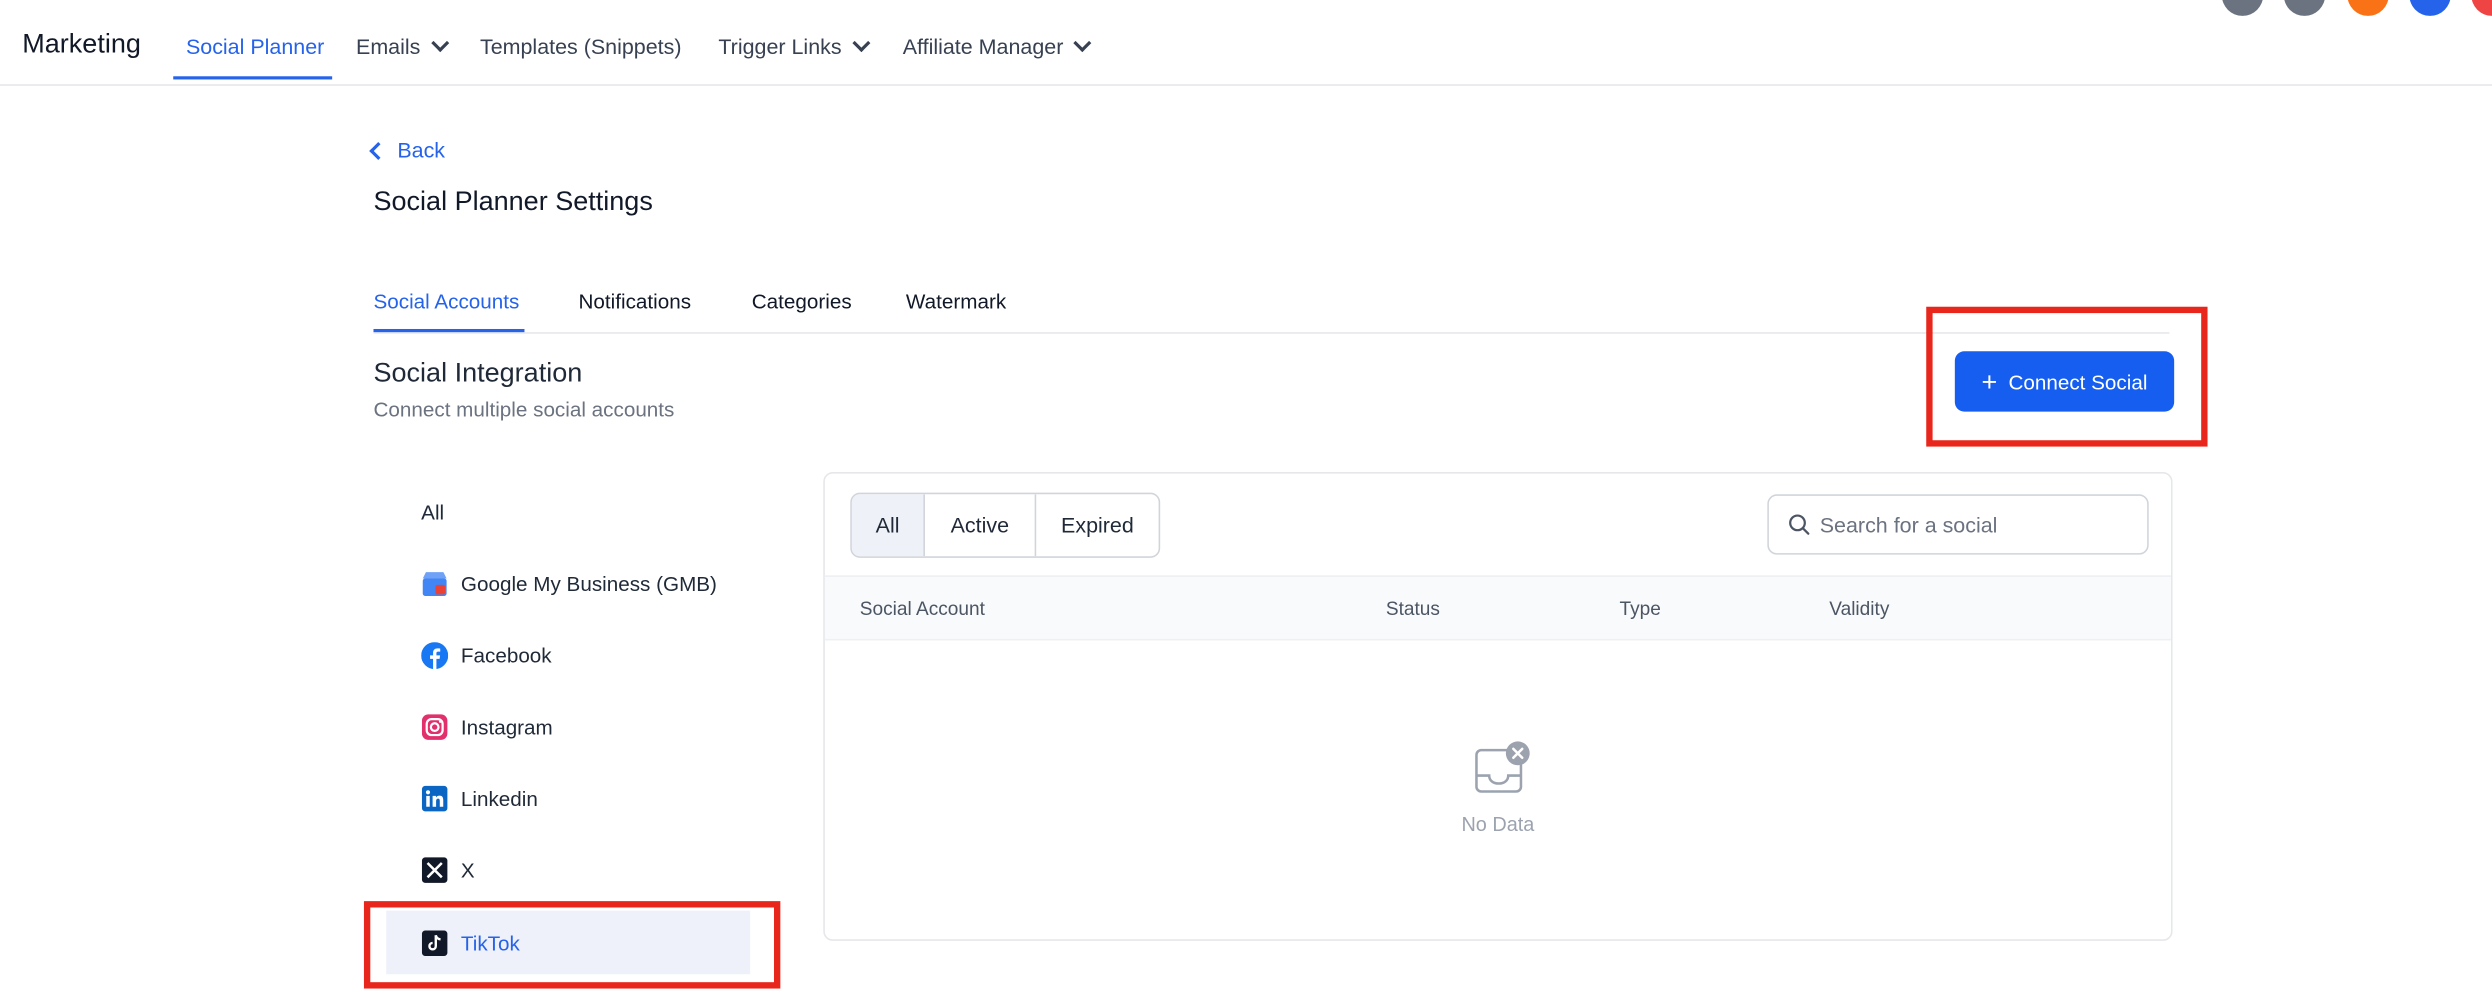 This screenshot has width=2492, height=998. What do you see at coordinates (446, 301) in the screenshot?
I see `tab-social-accounts: Social Accounts` at bounding box center [446, 301].